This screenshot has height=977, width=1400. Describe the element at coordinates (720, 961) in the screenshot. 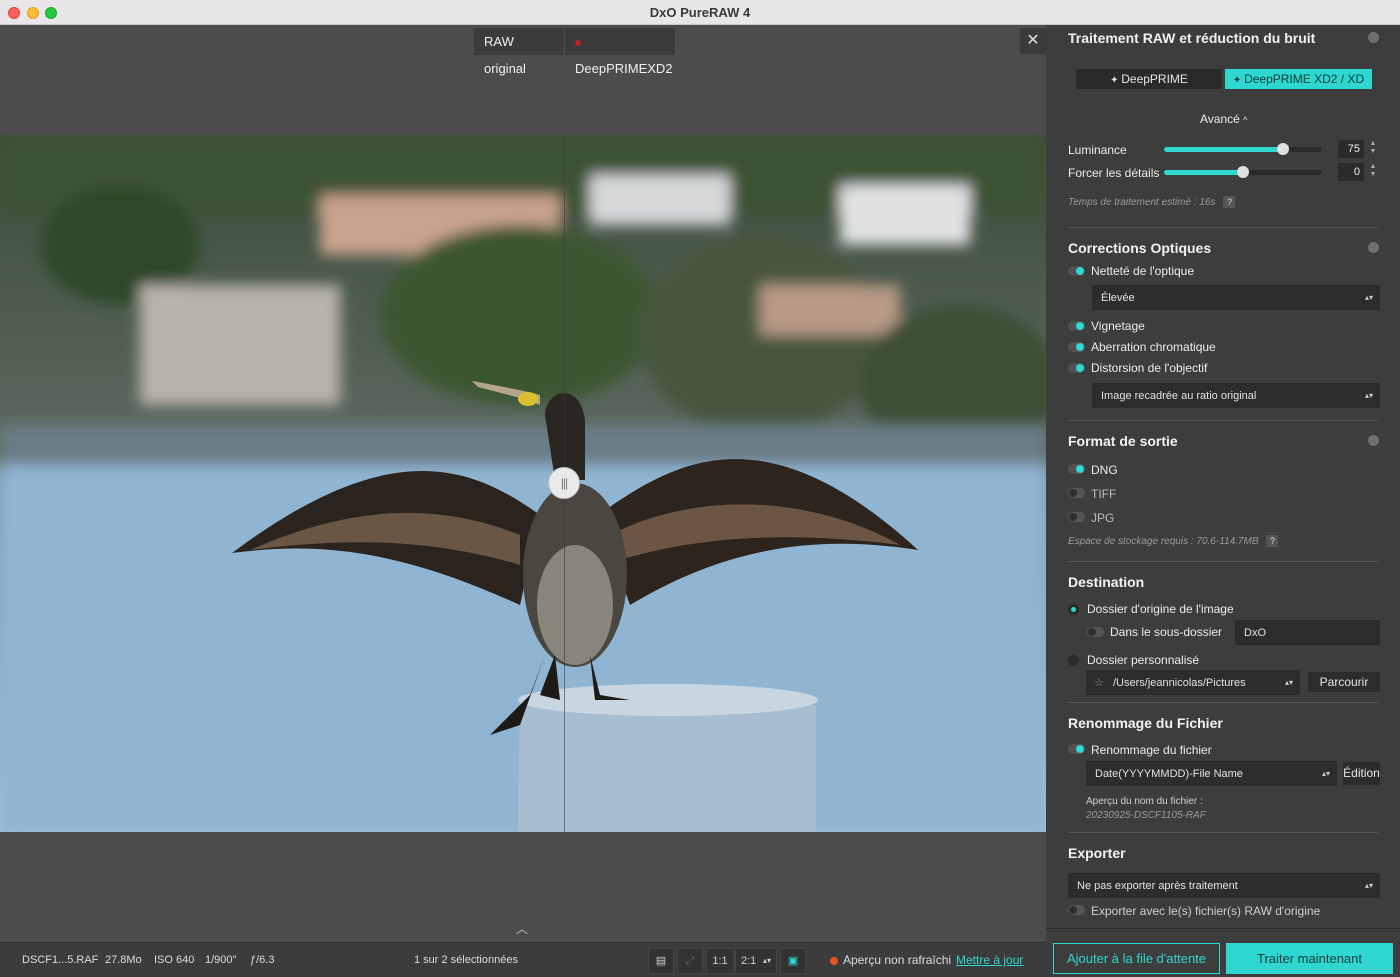

I see `zoom-1to1-button: 1:1` at that location.